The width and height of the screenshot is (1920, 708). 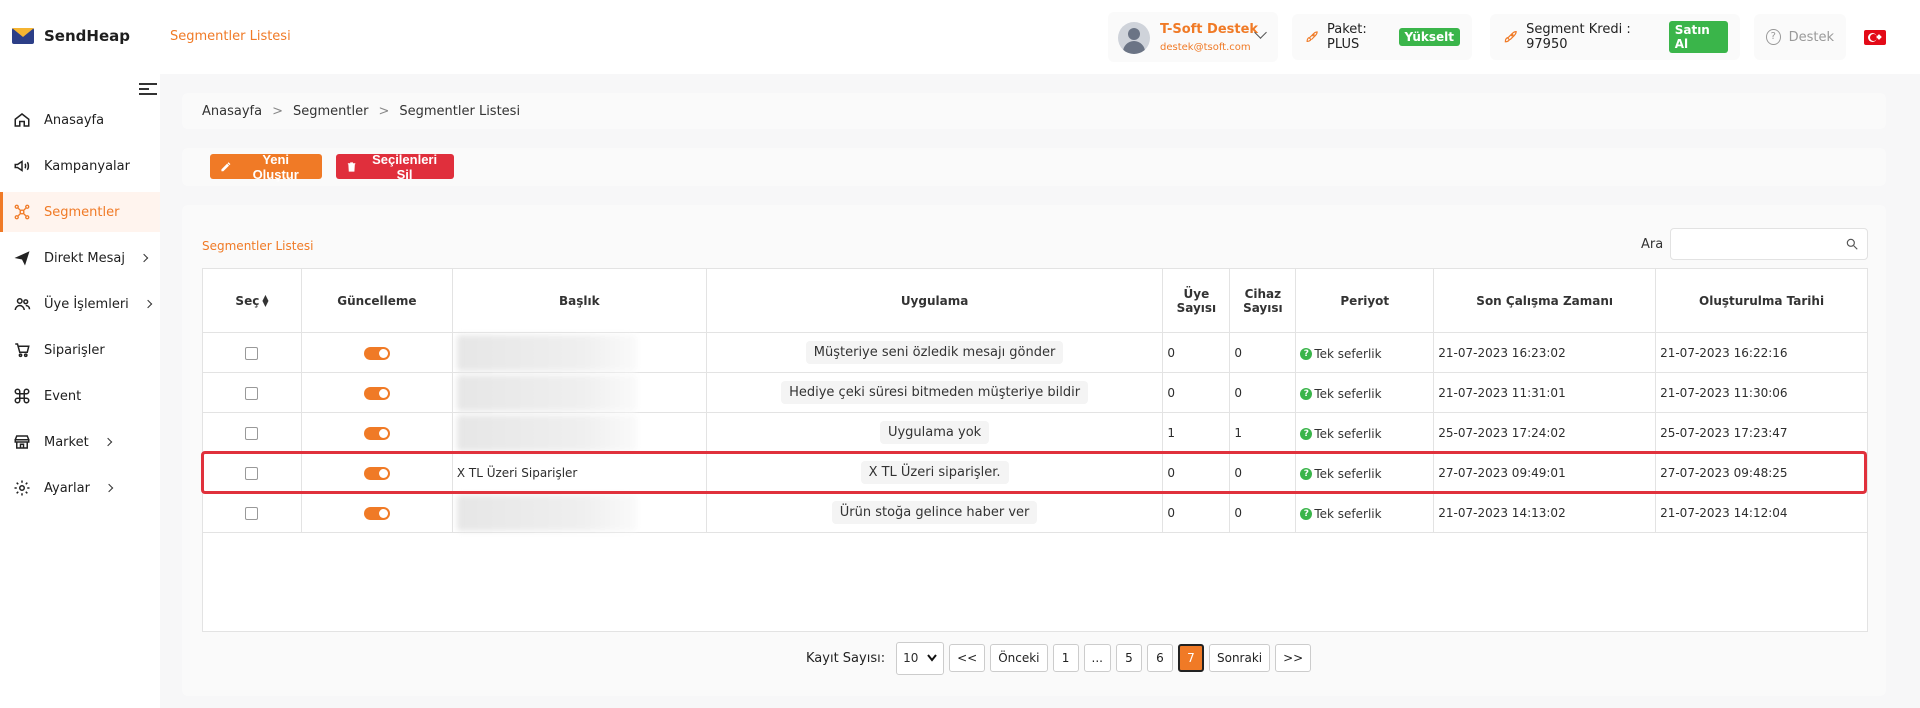 I want to click on col-header-title: Başlık, so click(x=579, y=300).